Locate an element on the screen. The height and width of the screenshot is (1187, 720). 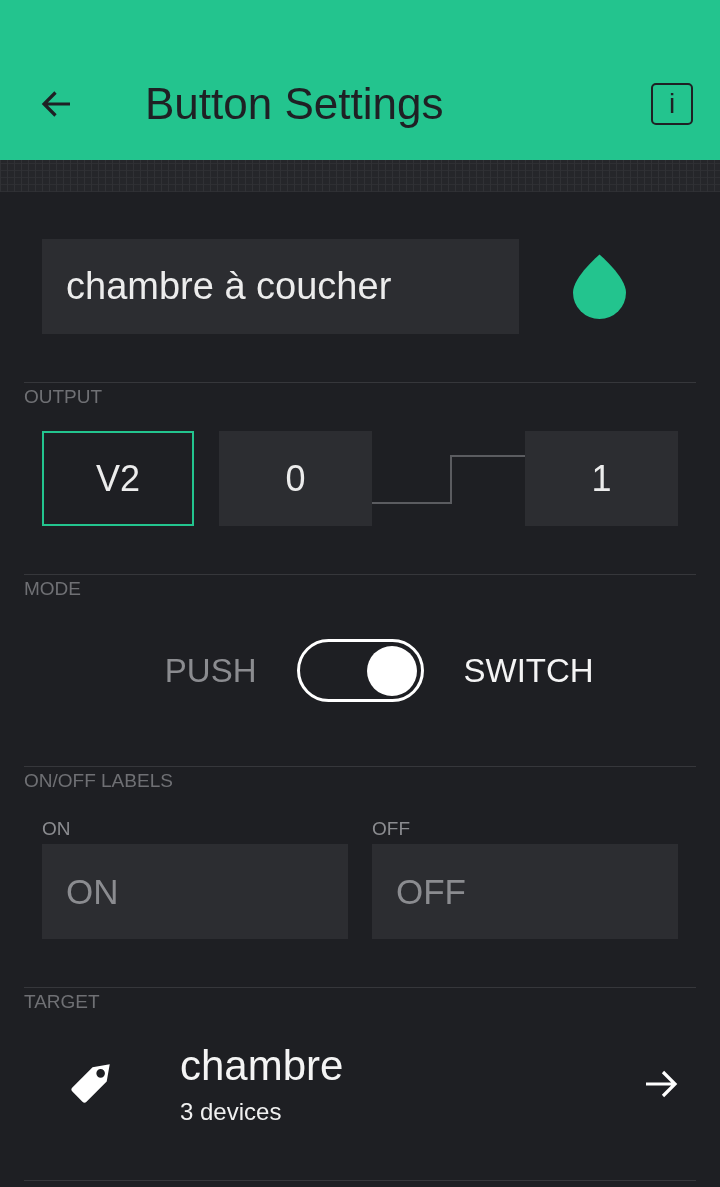
toggle-knob is located at coordinates (391, 670).